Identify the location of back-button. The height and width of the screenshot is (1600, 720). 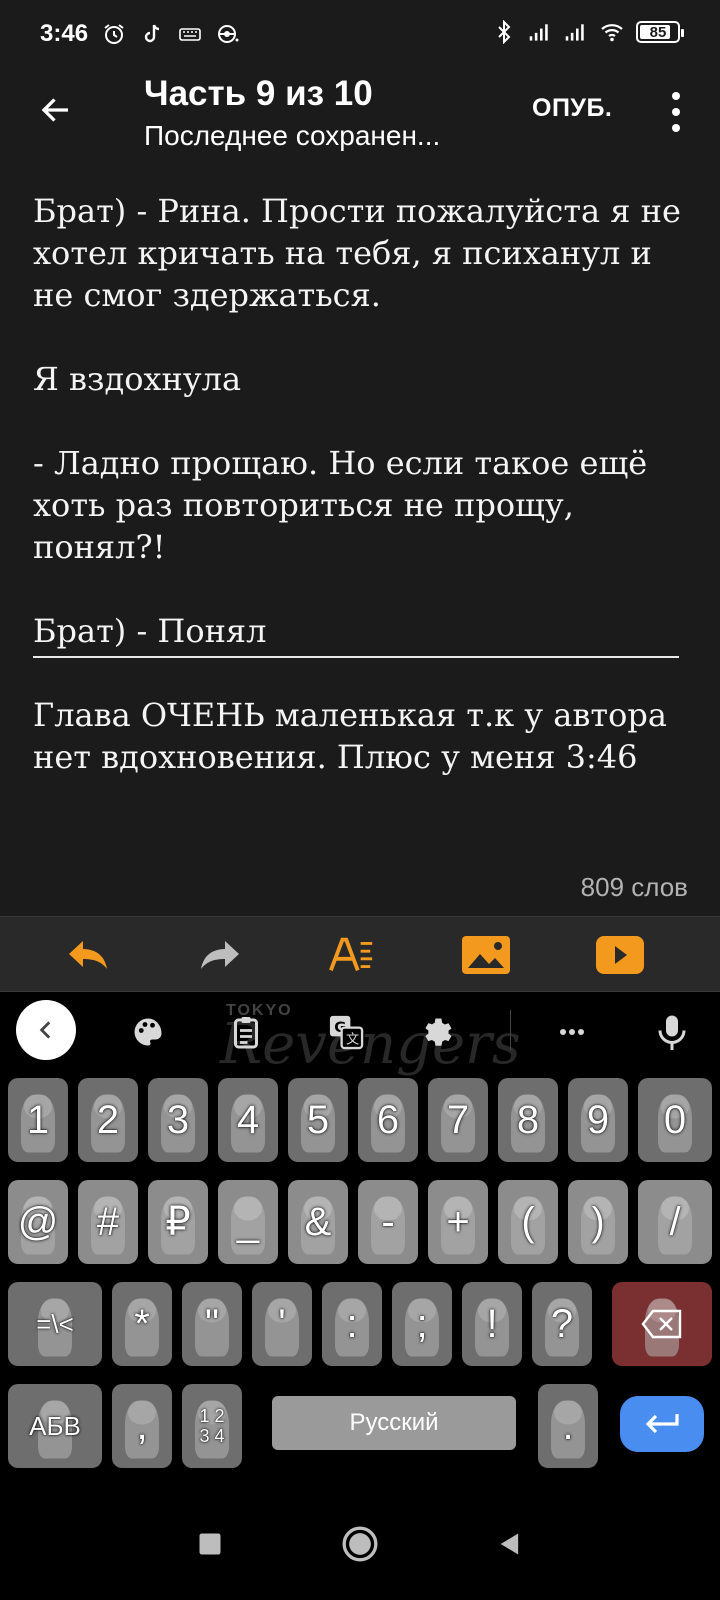
(56, 110).